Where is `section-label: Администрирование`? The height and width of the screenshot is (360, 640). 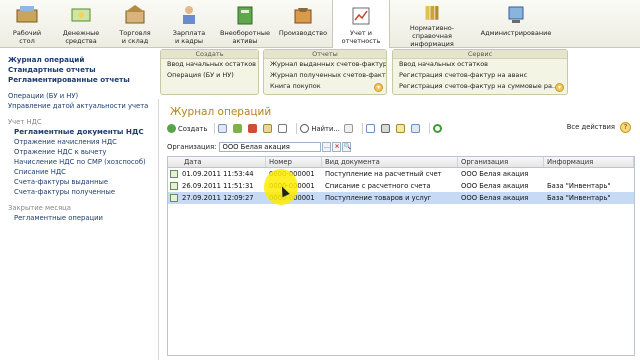 section-label: Администрирование is located at coordinates (516, 33).